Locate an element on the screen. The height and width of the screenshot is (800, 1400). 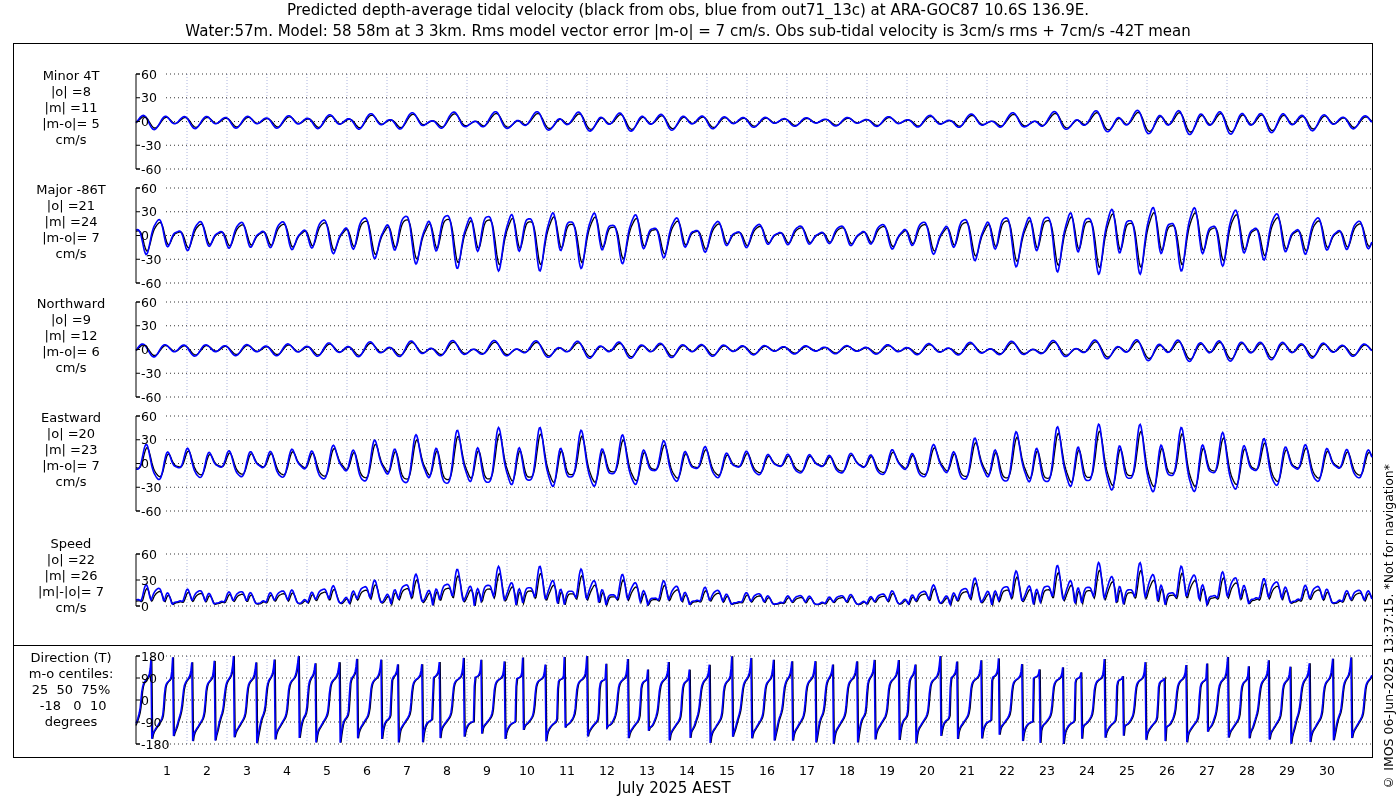
axis-tick-label: 8 is located at coordinates (447, 770).